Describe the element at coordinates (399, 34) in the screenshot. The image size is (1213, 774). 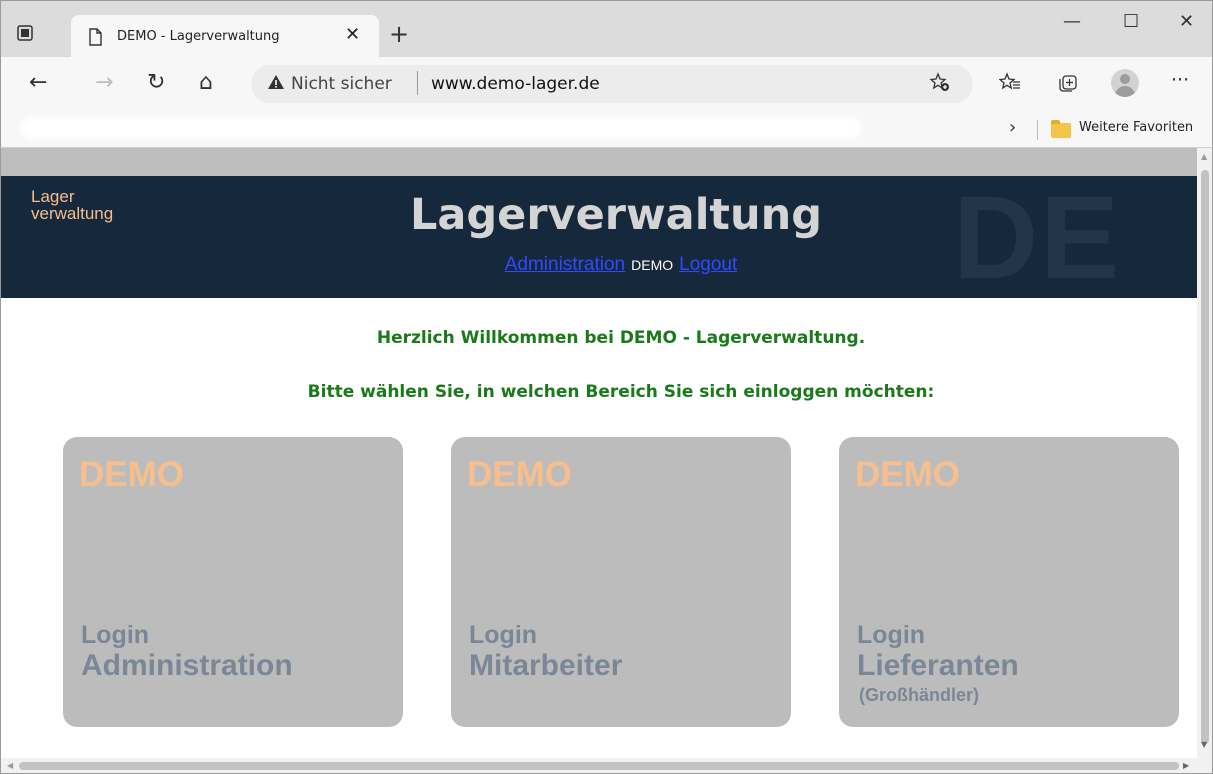
I see `new-tab-icon: +` at that location.